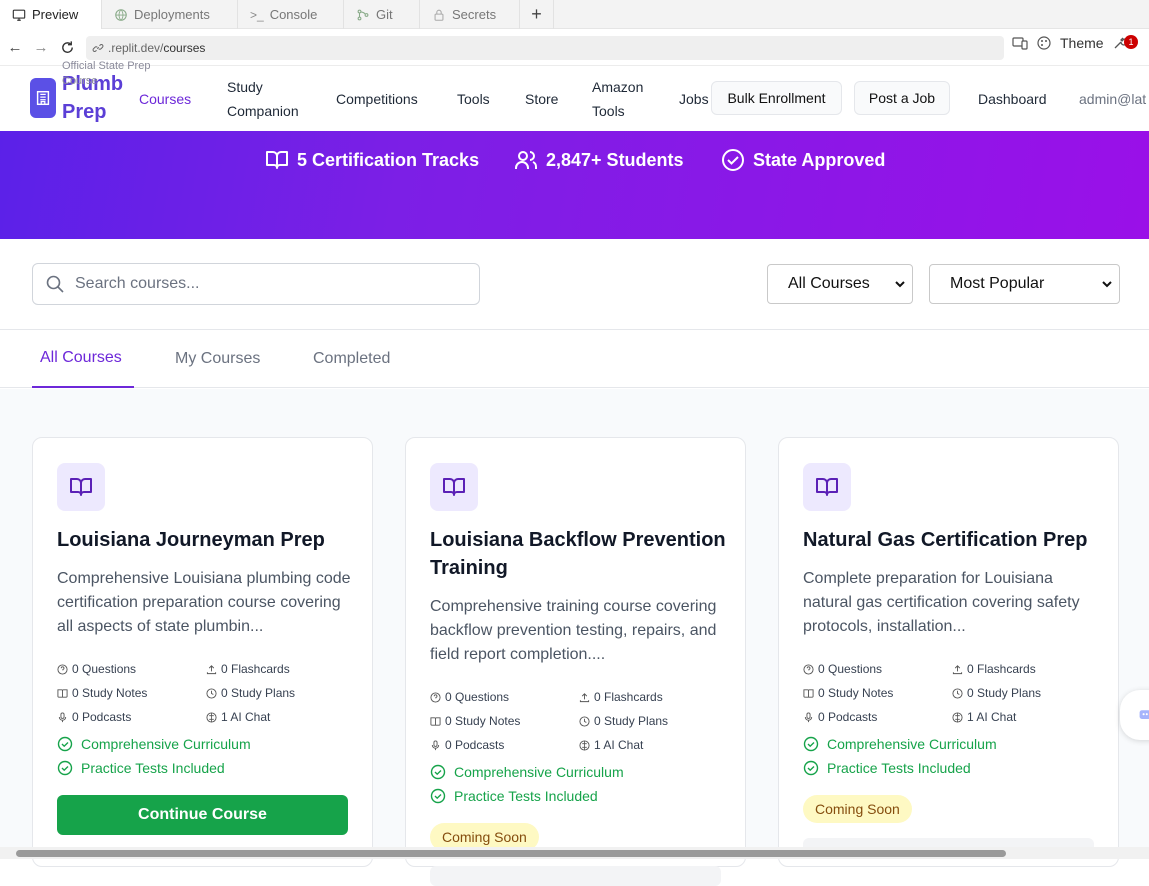  Describe the element at coordinates (184, 48) in the screenshot. I see `url-path: courses` at that location.